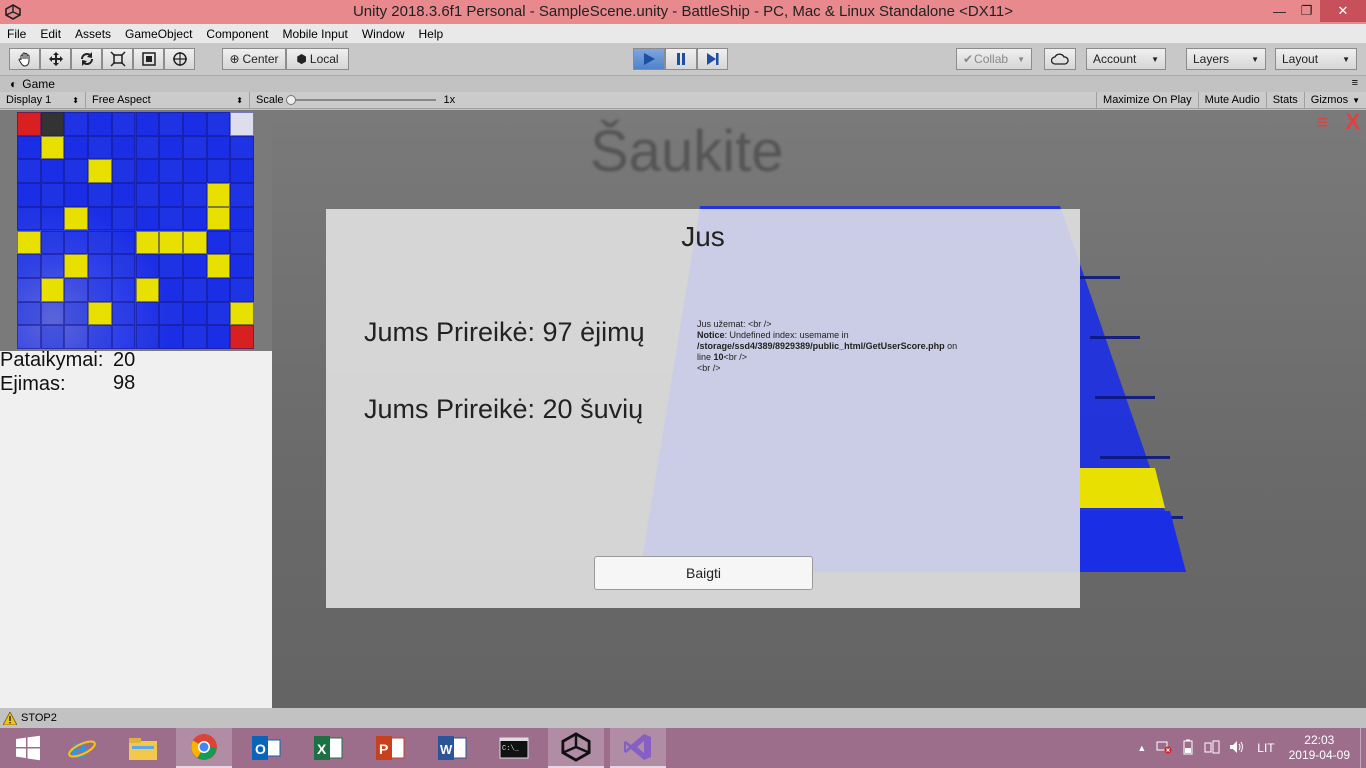 The image size is (1366, 768). Describe the element at coordinates (1226, 59) in the screenshot. I see `layers-dropdown: Layers ▼` at that location.